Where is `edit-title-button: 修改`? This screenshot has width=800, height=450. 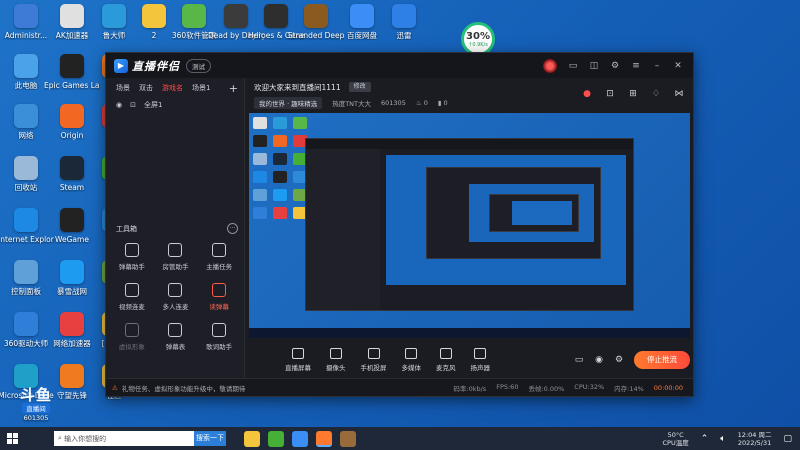
edit-title-button: 修改 is located at coordinates (359, 87).